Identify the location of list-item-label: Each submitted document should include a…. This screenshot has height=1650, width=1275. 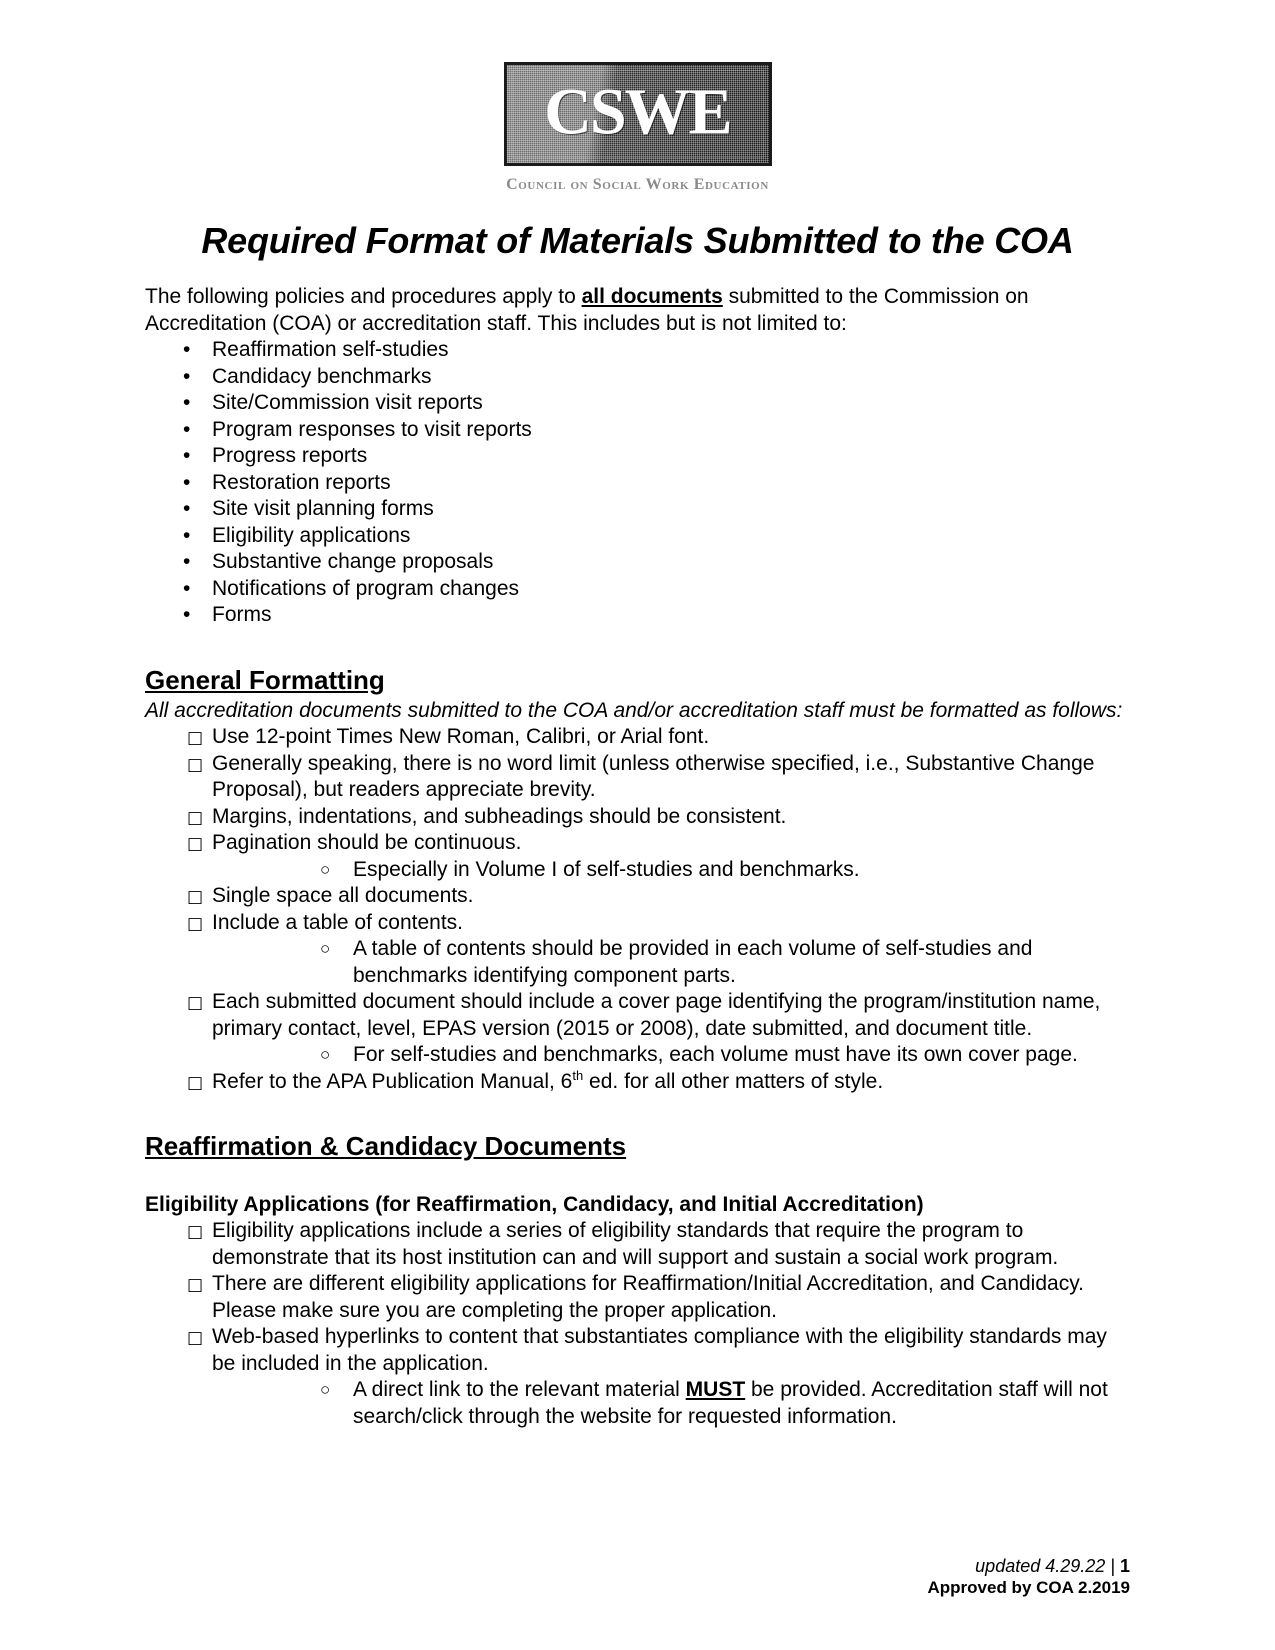
(656, 1015).